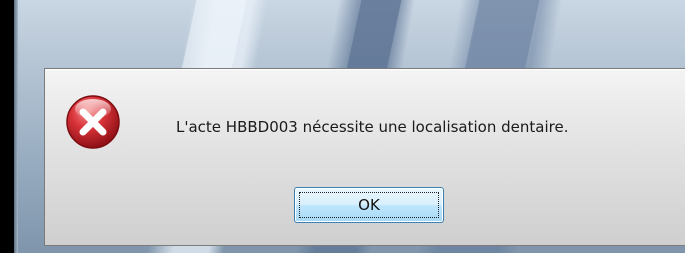  Describe the element at coordinates (93, 122) in the screenshot. I see `error-icon` at that location.